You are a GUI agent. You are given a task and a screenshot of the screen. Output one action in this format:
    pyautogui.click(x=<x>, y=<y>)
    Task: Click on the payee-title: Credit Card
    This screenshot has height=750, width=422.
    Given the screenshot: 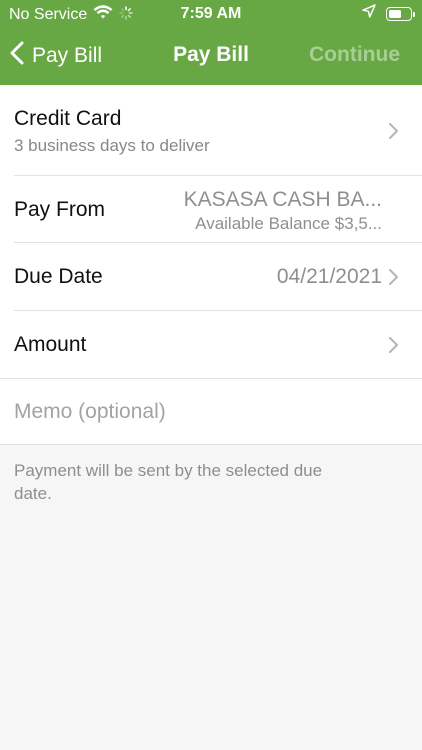 What is the action you would take?
    pyautogui.click(x=68, y=118)
    